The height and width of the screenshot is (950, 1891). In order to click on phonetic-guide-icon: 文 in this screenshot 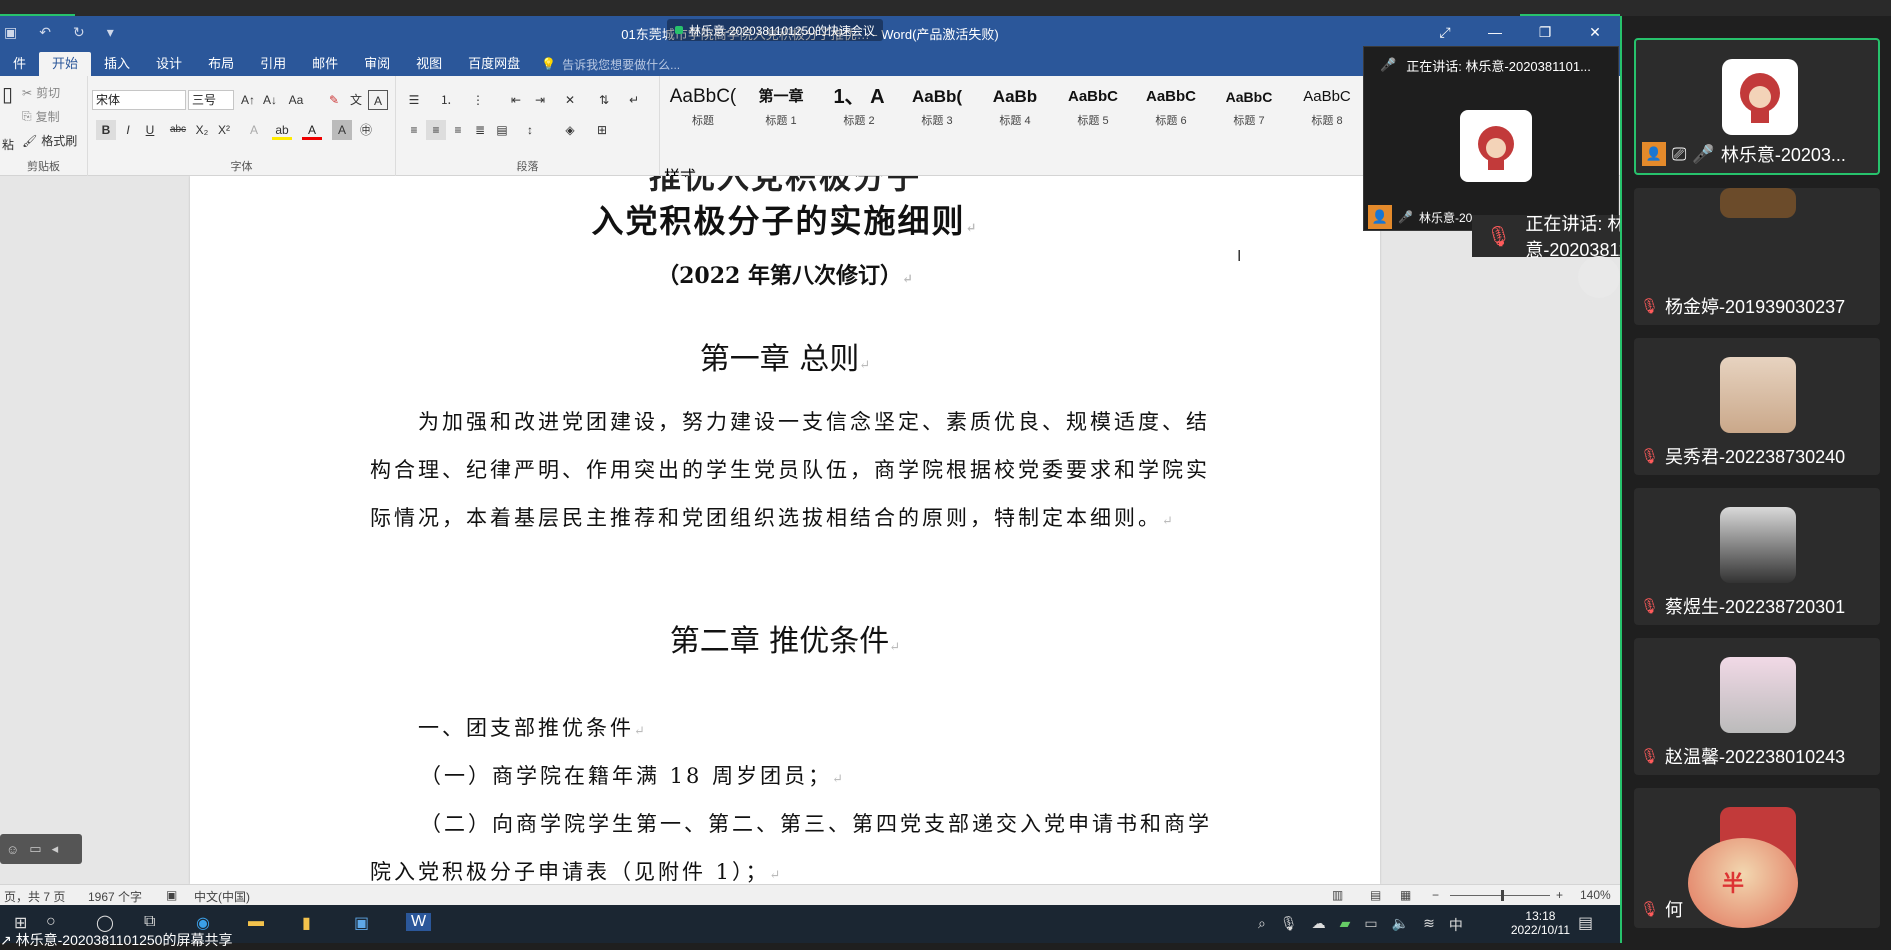, I will do `click(356, 100)`.